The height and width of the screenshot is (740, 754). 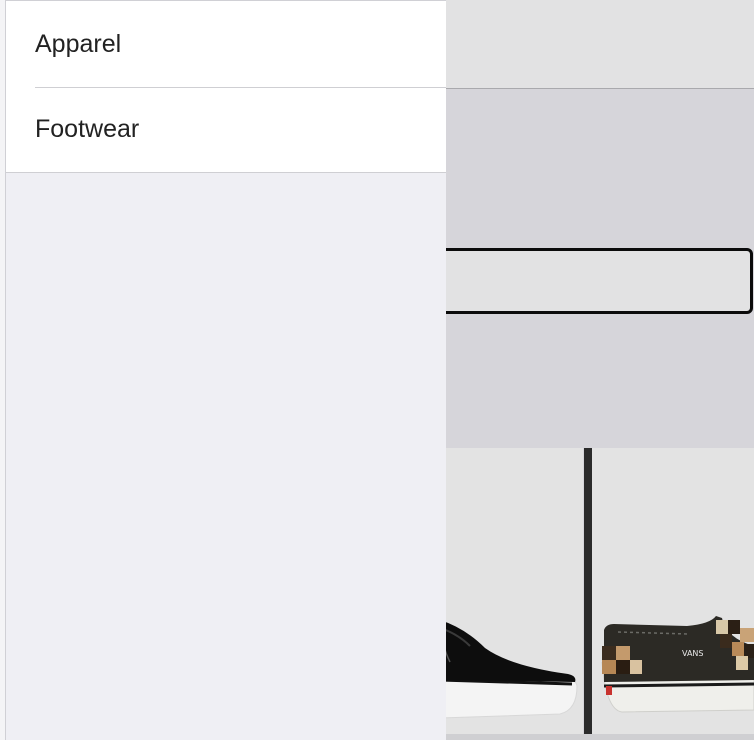 What do you see at coordinates (588, 591) in the screenshot?
I see `product-card-divider` at bounding box center [588, 591].